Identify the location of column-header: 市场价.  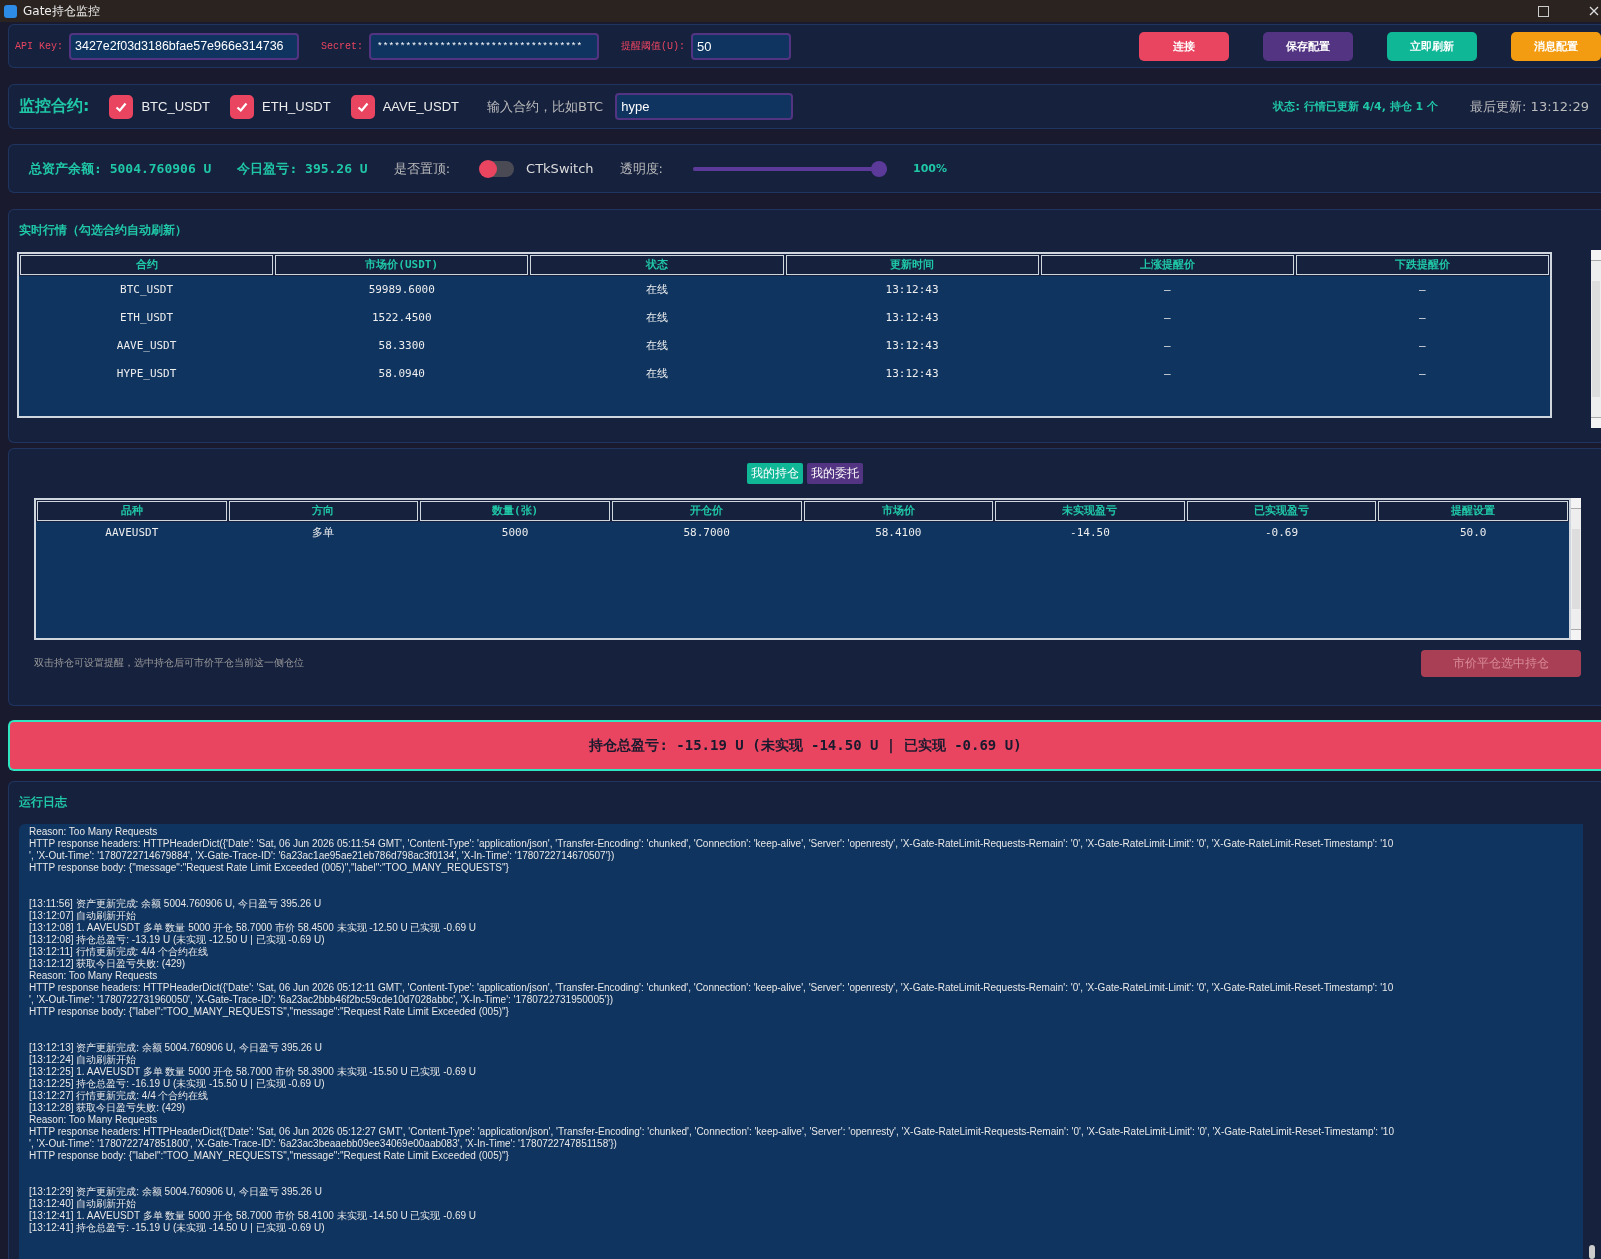
(898, 511).